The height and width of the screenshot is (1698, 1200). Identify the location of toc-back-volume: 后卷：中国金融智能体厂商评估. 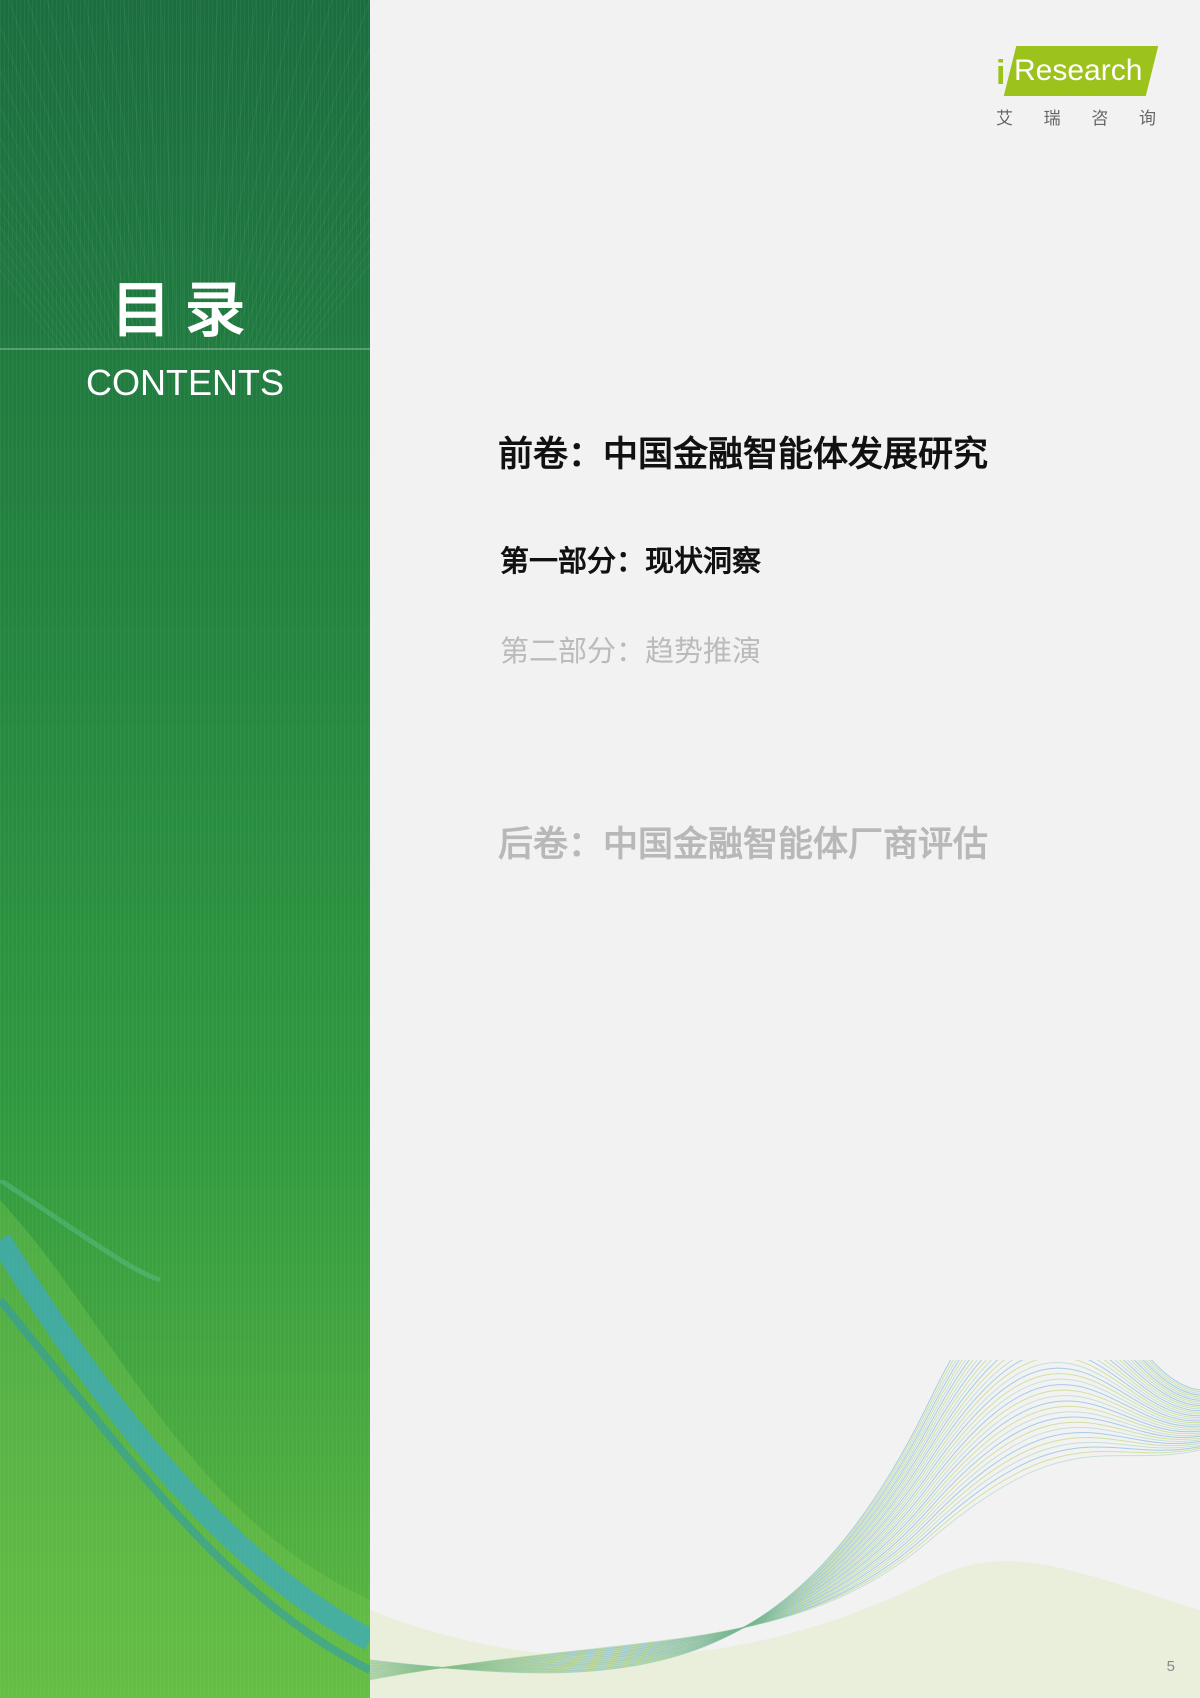
(743, 841).